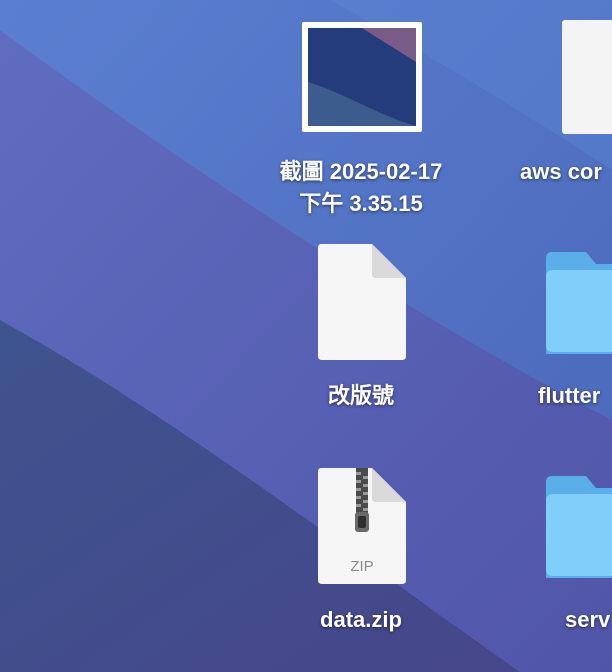  Describe the element at coordinates (362, 566) in the screenshot. I see `zip-badge: ZIP` at that location.